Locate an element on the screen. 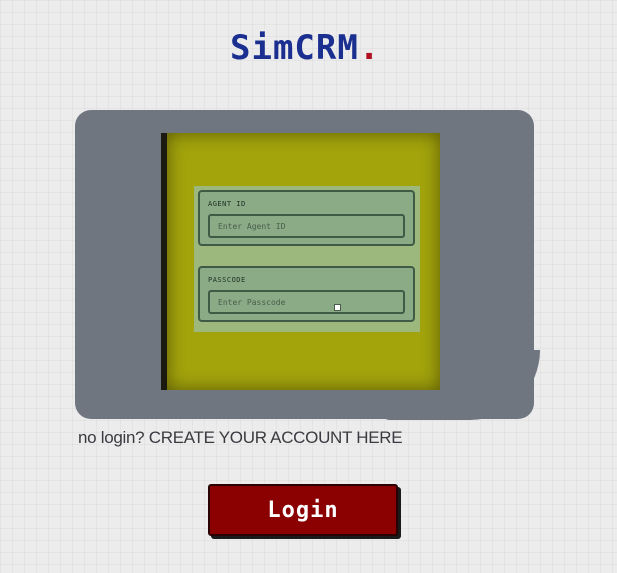 The height and width of the screenshot is (573, 617). signup-prefix: no login? is located at coordinates (111, 437).